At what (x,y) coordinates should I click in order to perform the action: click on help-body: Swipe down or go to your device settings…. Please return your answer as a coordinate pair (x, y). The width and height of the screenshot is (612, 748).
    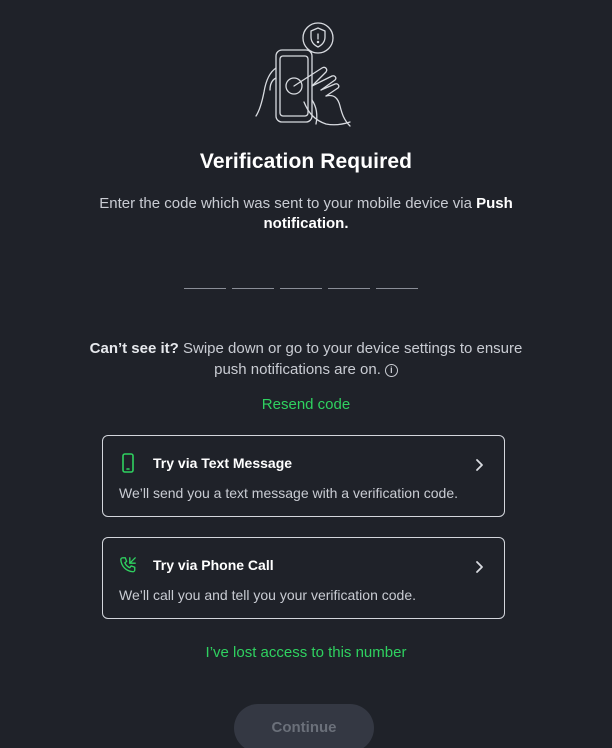
    Looking at the image, I should click on (350, 359).